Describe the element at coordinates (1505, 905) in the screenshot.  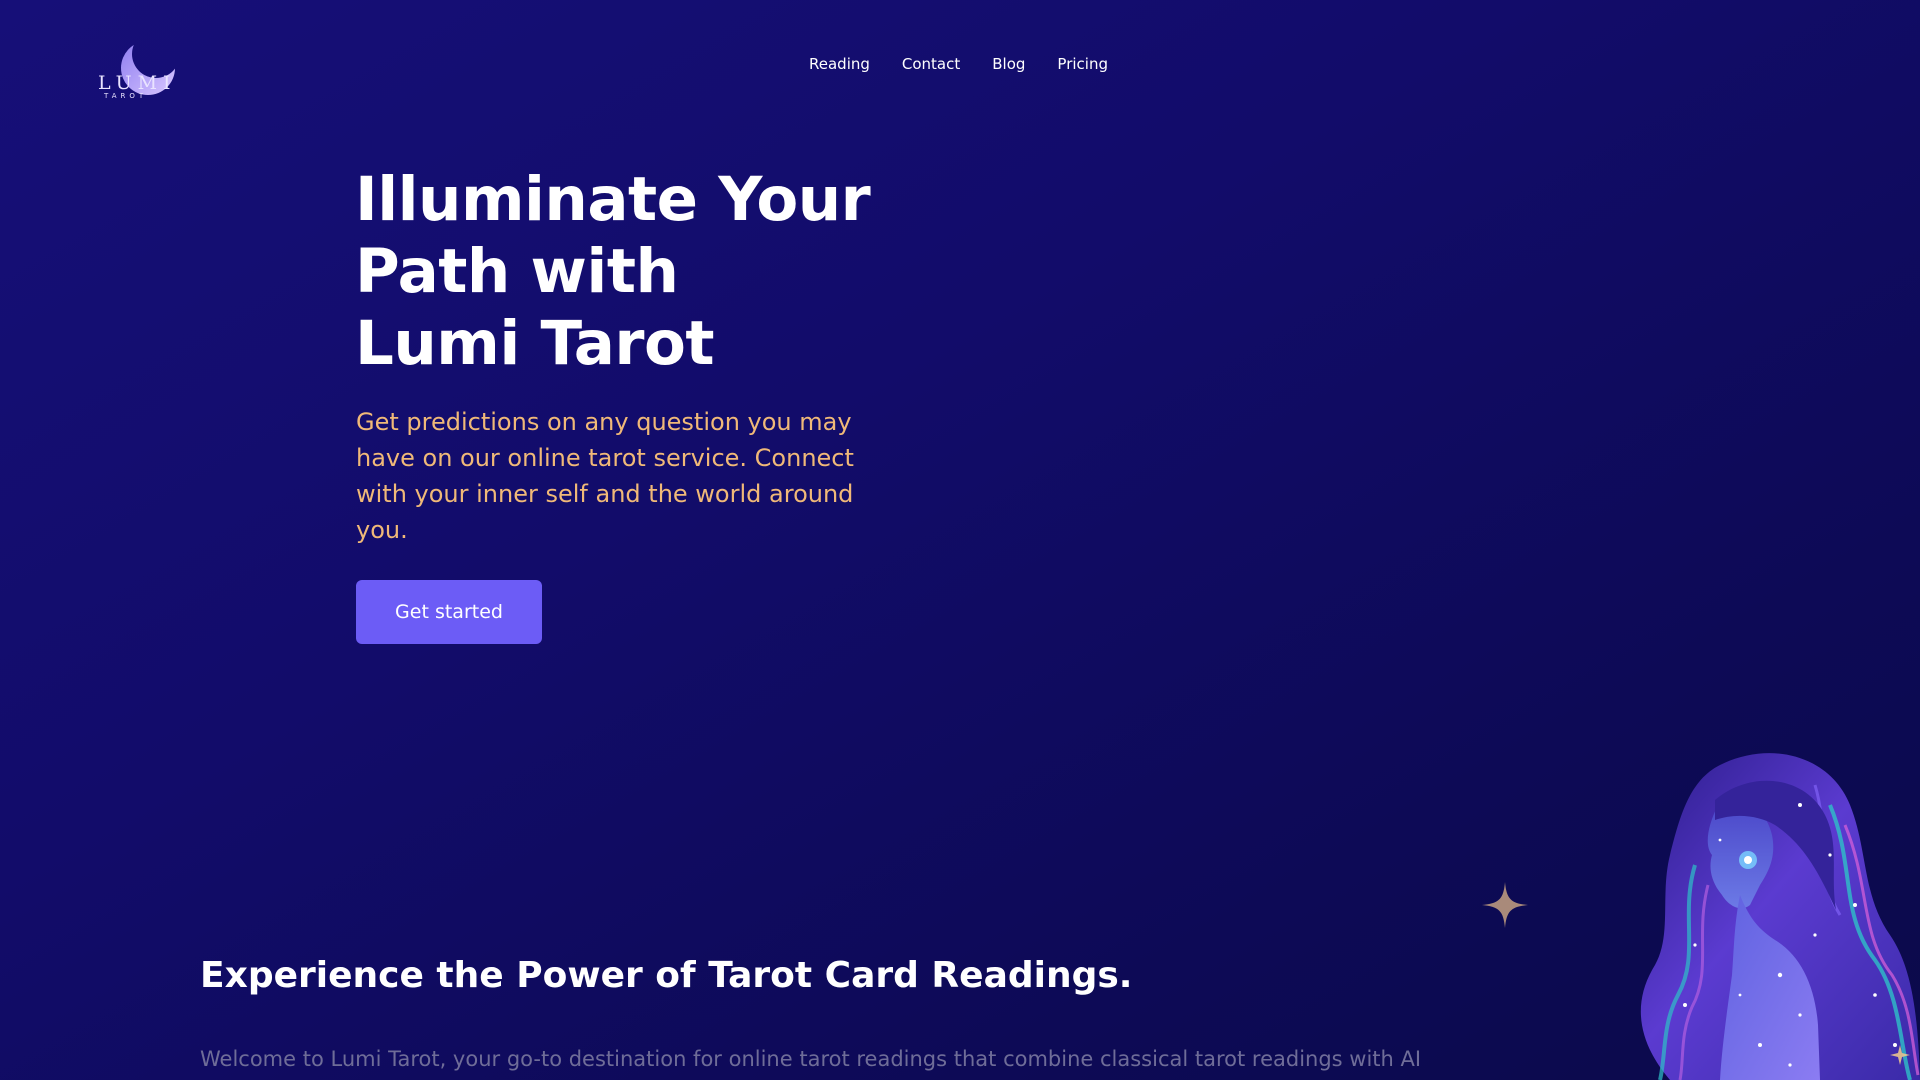
I see `four-point-star-icon` at that location.